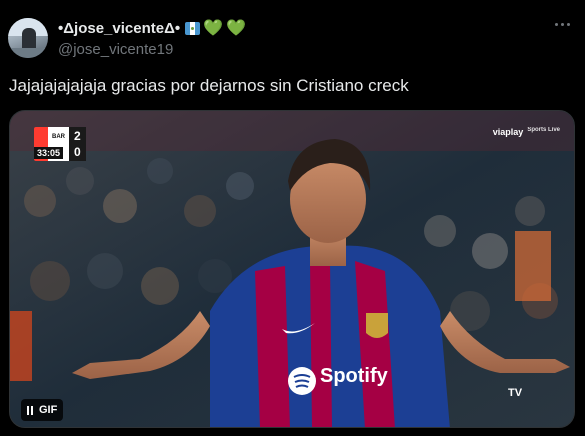 The width and height of the screenshot is (585, 436). I want to click on broadcaster-name: viaplay, so click(508, 132).